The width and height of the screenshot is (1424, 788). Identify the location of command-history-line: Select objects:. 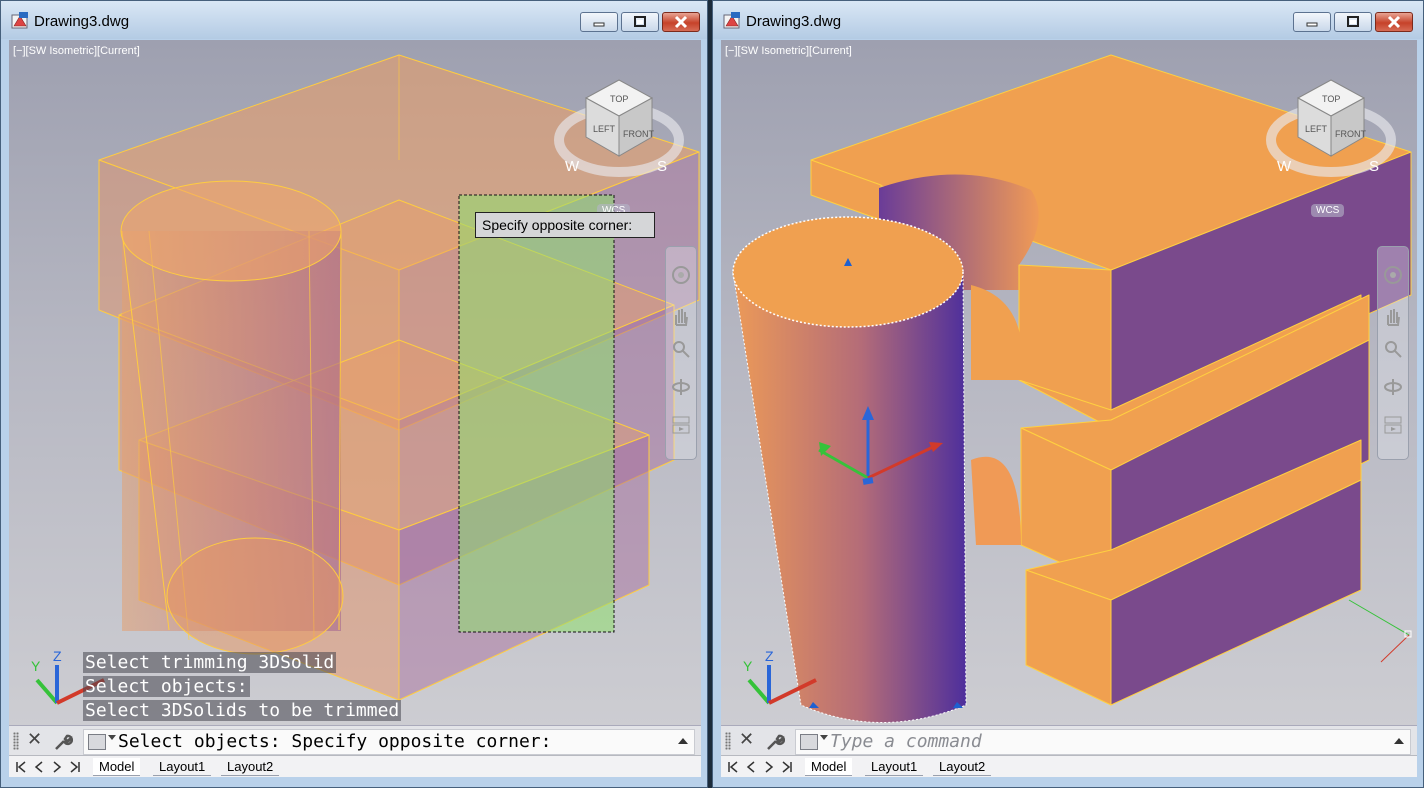
(166, 686).